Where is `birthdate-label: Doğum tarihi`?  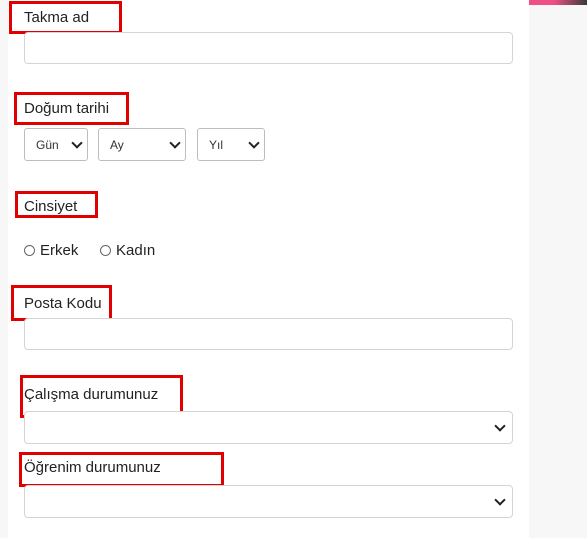
birthdate-label: Doğum tarihi is located at coordinates (67, 108).